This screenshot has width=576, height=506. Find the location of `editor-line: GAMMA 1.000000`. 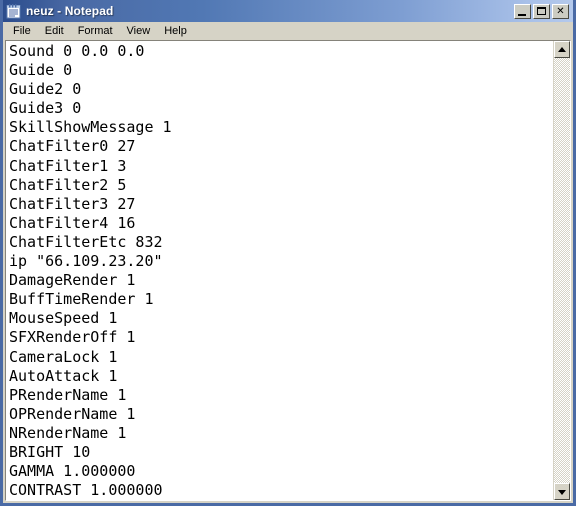

editor-line: GAMMA 1.000000 is located at coordinates (72, 471).